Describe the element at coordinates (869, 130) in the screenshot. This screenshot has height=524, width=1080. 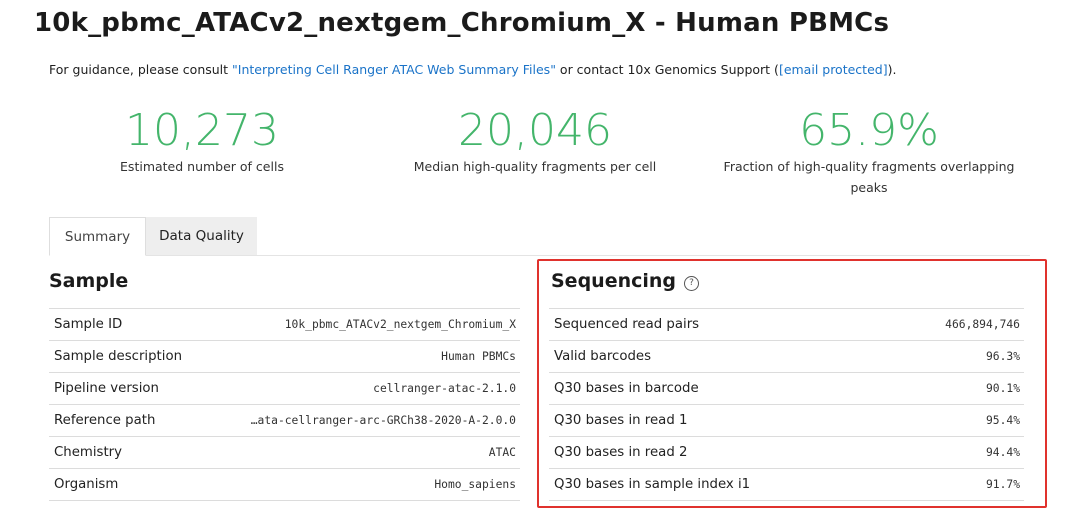
I see `metric-value: 65.9%` at that location.